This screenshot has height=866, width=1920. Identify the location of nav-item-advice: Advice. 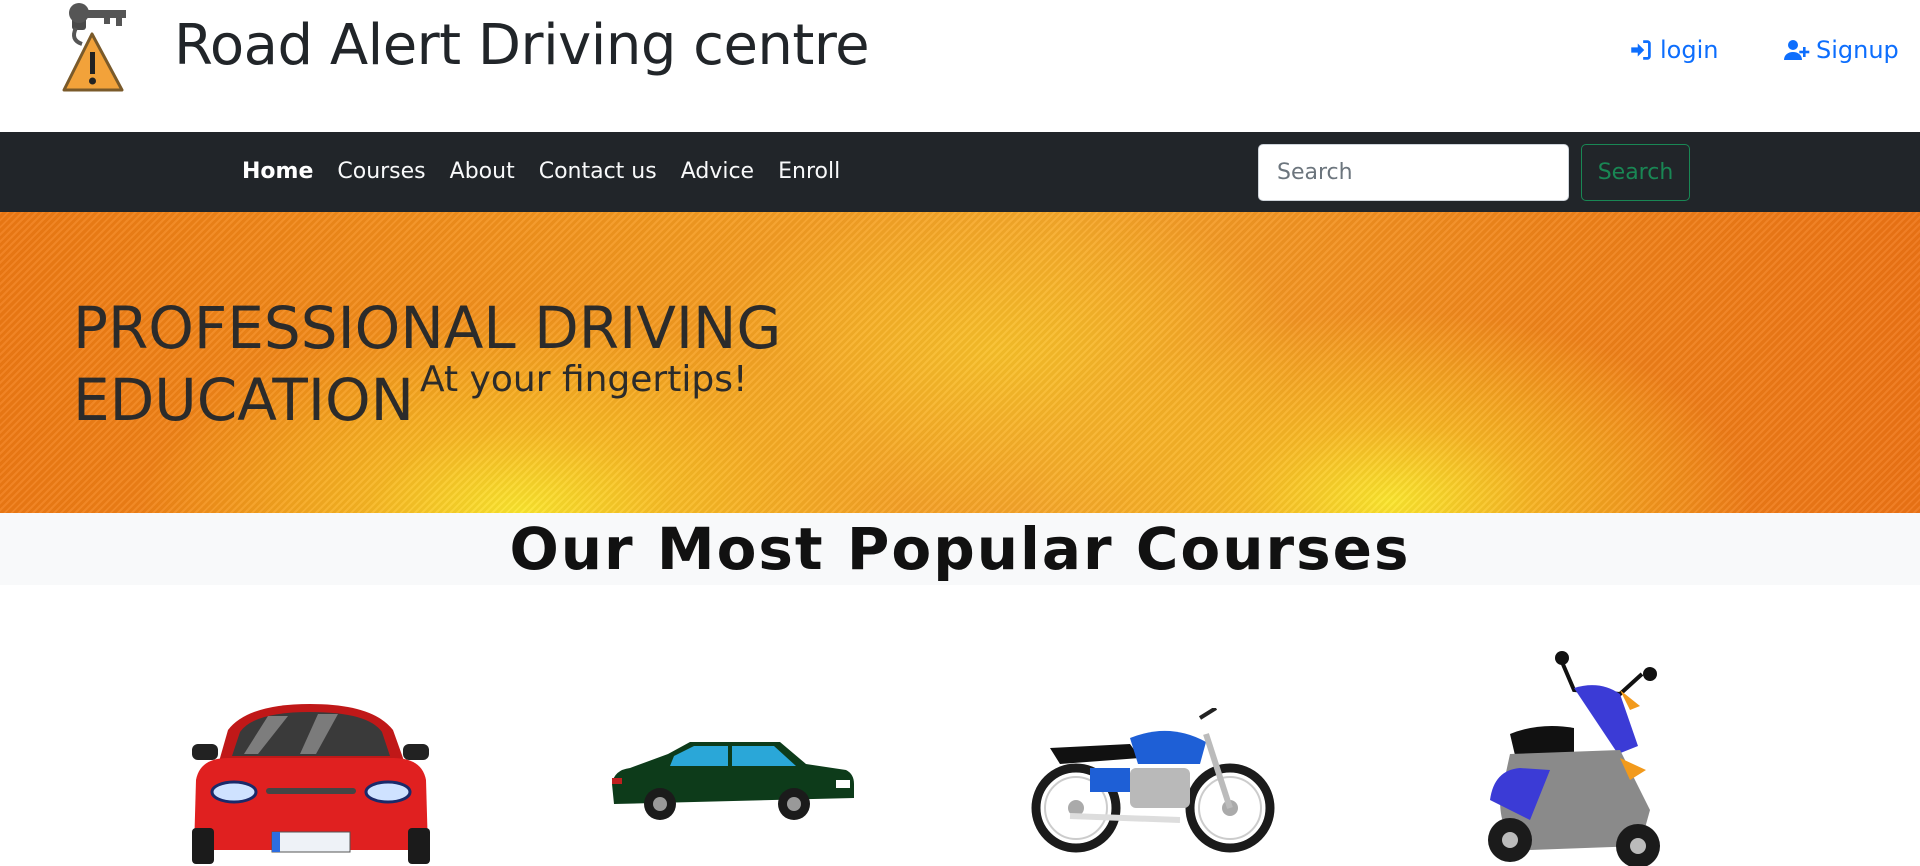
(717, 172).